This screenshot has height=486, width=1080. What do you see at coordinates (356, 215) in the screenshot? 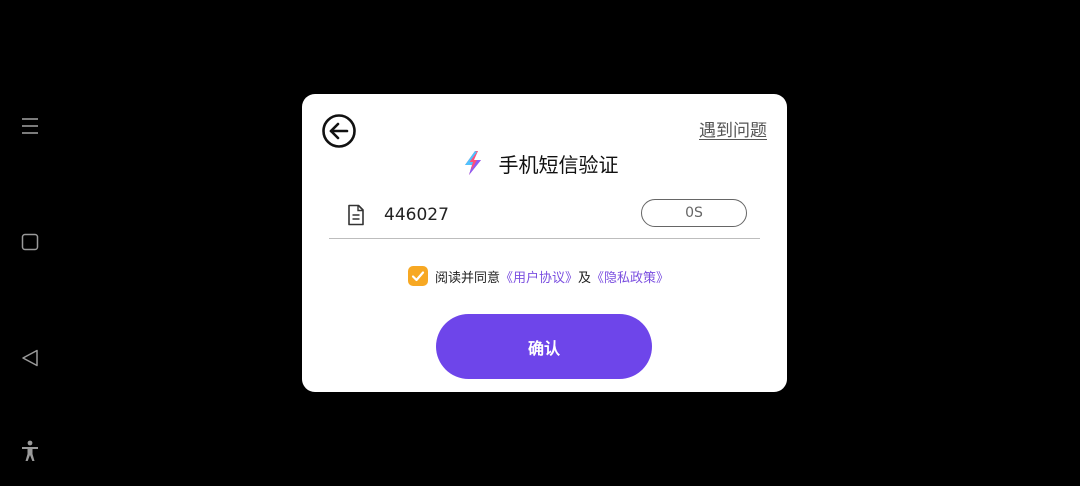
I see `document-icon` at bounding box center [356, 215].